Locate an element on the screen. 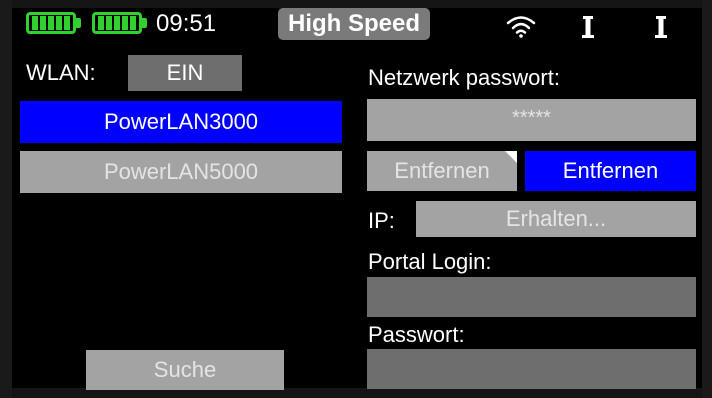 The height and width of the screenshot is (398, 712). network-password-label: Netzwerk passwort: is located at coordinates (464, 77).